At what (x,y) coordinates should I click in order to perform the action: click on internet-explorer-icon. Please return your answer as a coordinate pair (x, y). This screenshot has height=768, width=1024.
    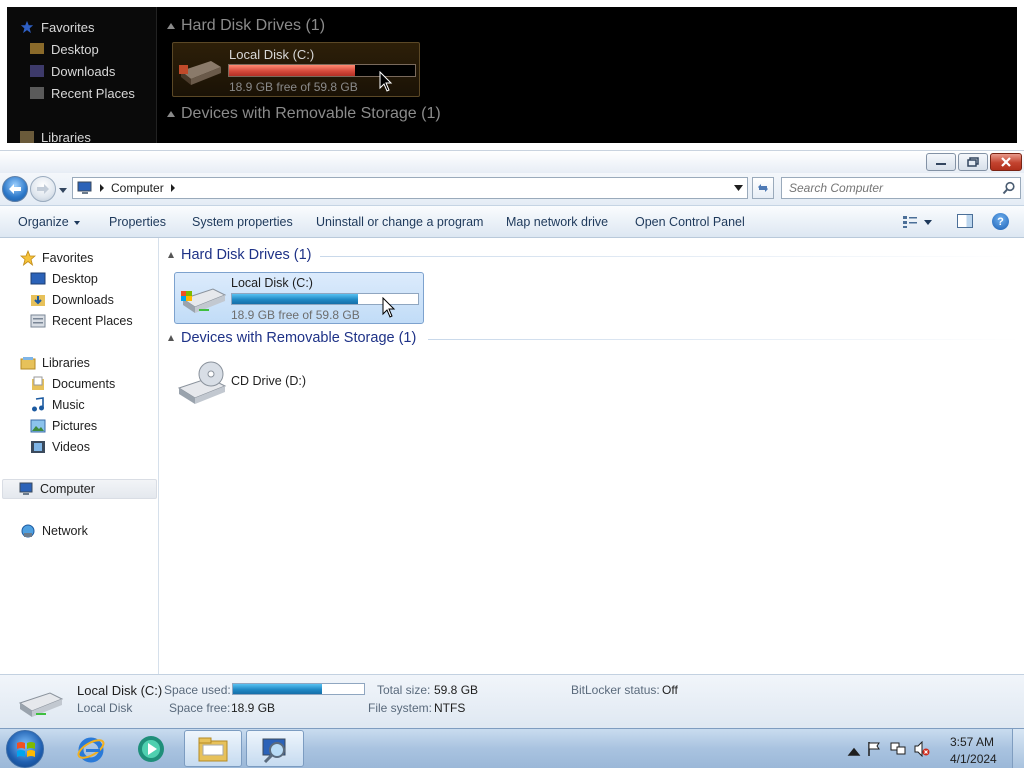
    Looking at the image, I should click on (91, 749).